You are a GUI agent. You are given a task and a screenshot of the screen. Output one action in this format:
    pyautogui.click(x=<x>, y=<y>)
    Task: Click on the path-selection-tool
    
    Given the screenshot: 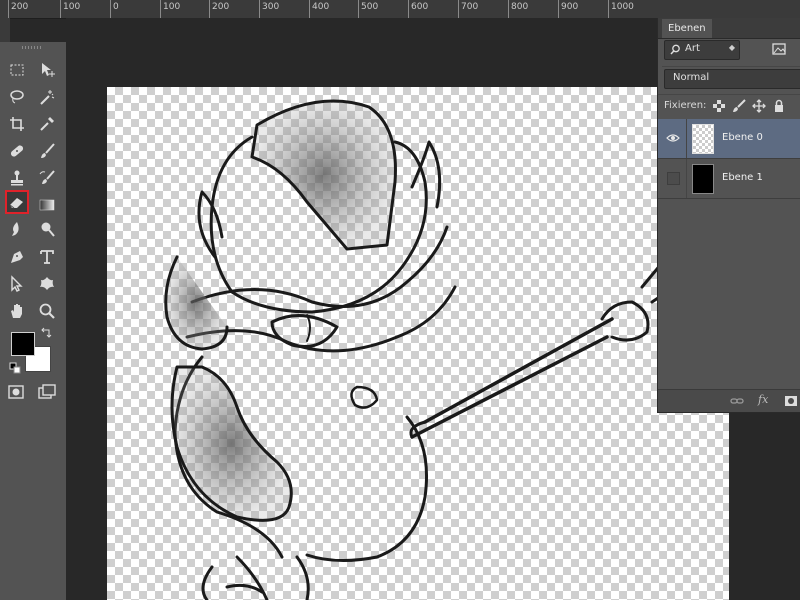 What is the action you would take?
    pyautogui.click(x=17, y=284)
    